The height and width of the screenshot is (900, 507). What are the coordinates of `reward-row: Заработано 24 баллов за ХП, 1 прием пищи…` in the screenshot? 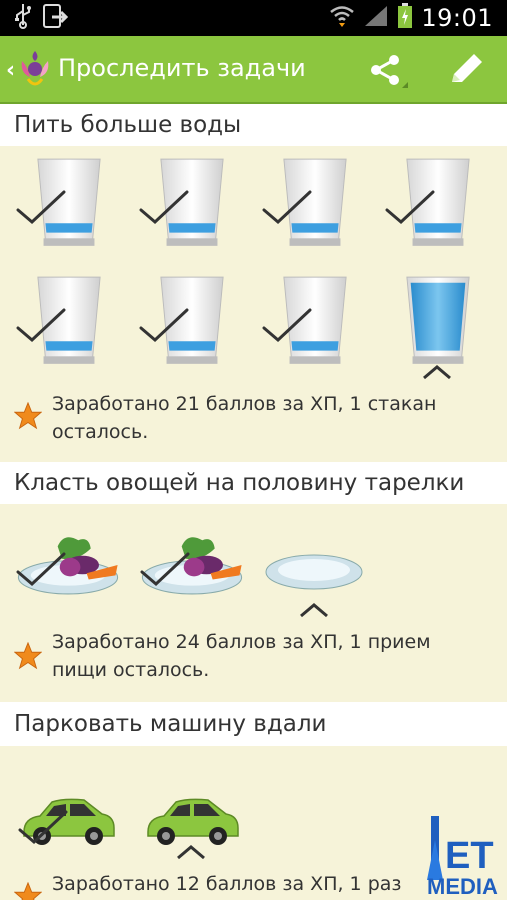 It's located at (233, 656).